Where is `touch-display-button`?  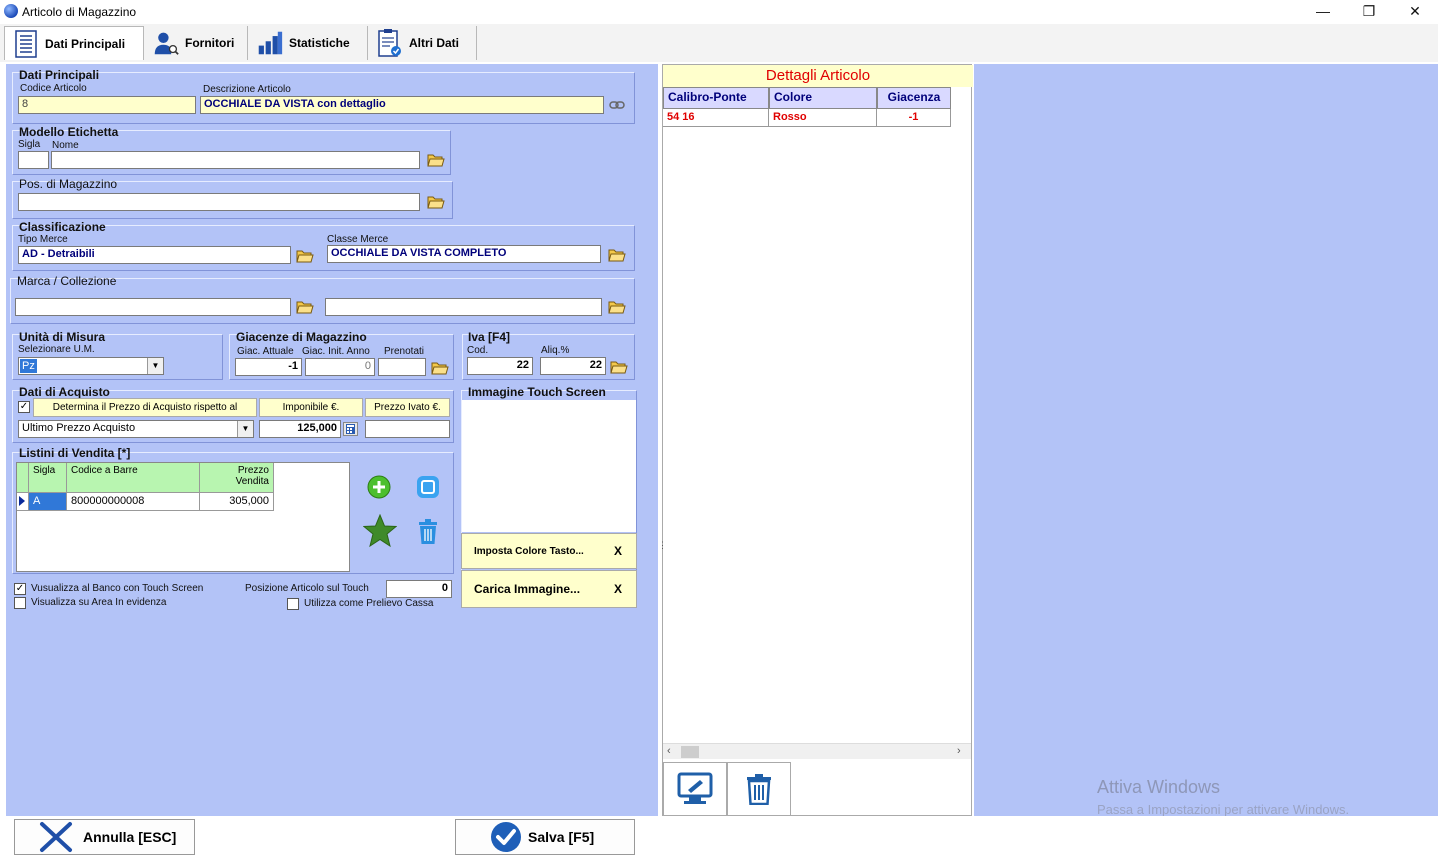
touch-display-button is located at coordinates (695, 789).